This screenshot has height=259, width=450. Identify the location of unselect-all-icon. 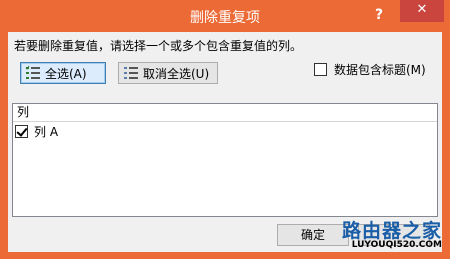
(131, 73).